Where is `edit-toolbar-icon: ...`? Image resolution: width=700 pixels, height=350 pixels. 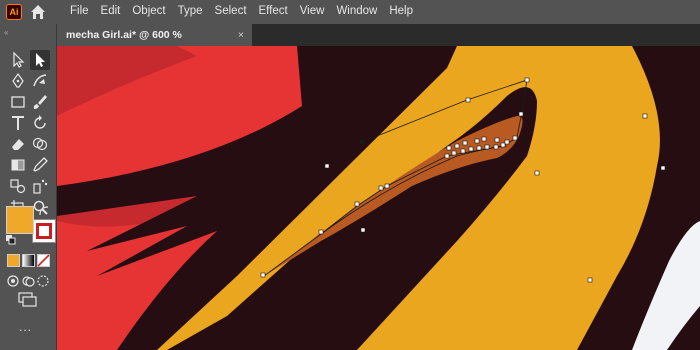 edit-toolbar-icon: ... is located at coordinates (25, 327).